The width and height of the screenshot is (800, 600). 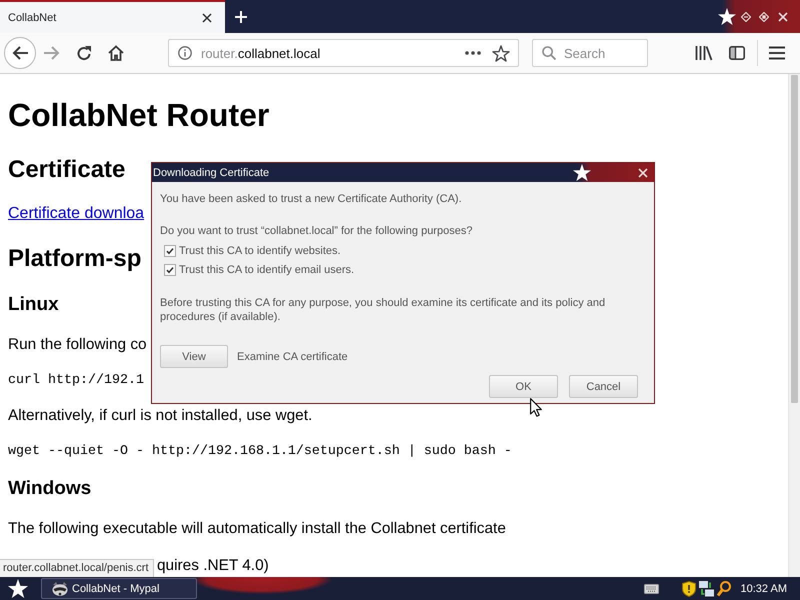 What do you see at coordinates (292, 357) in the screenshot?
I see `button-caption: Examine CA certificate` at bounding box center [292, 357].